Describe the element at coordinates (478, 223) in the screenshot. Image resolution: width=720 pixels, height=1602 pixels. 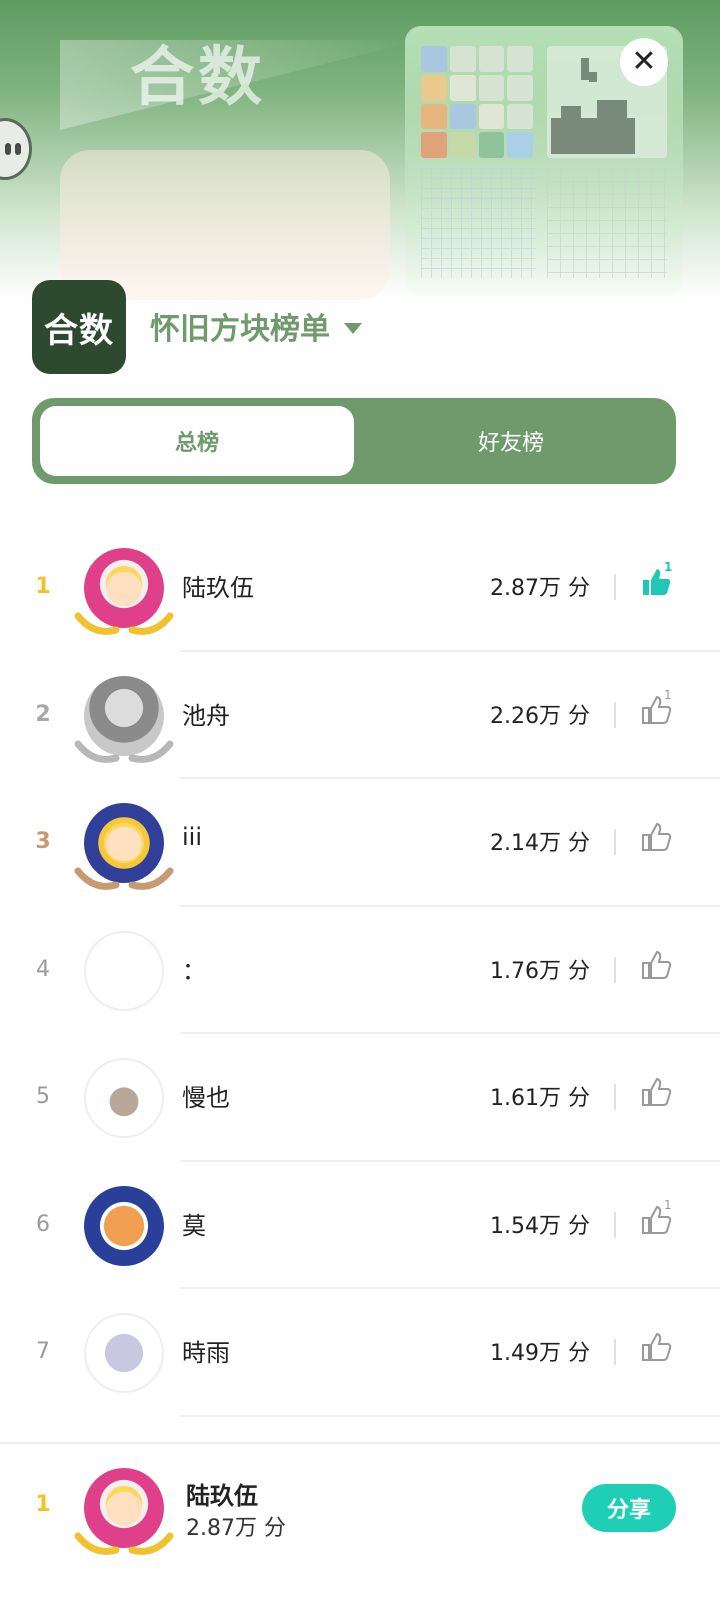
I see `game-nonogram-preview` at that location.